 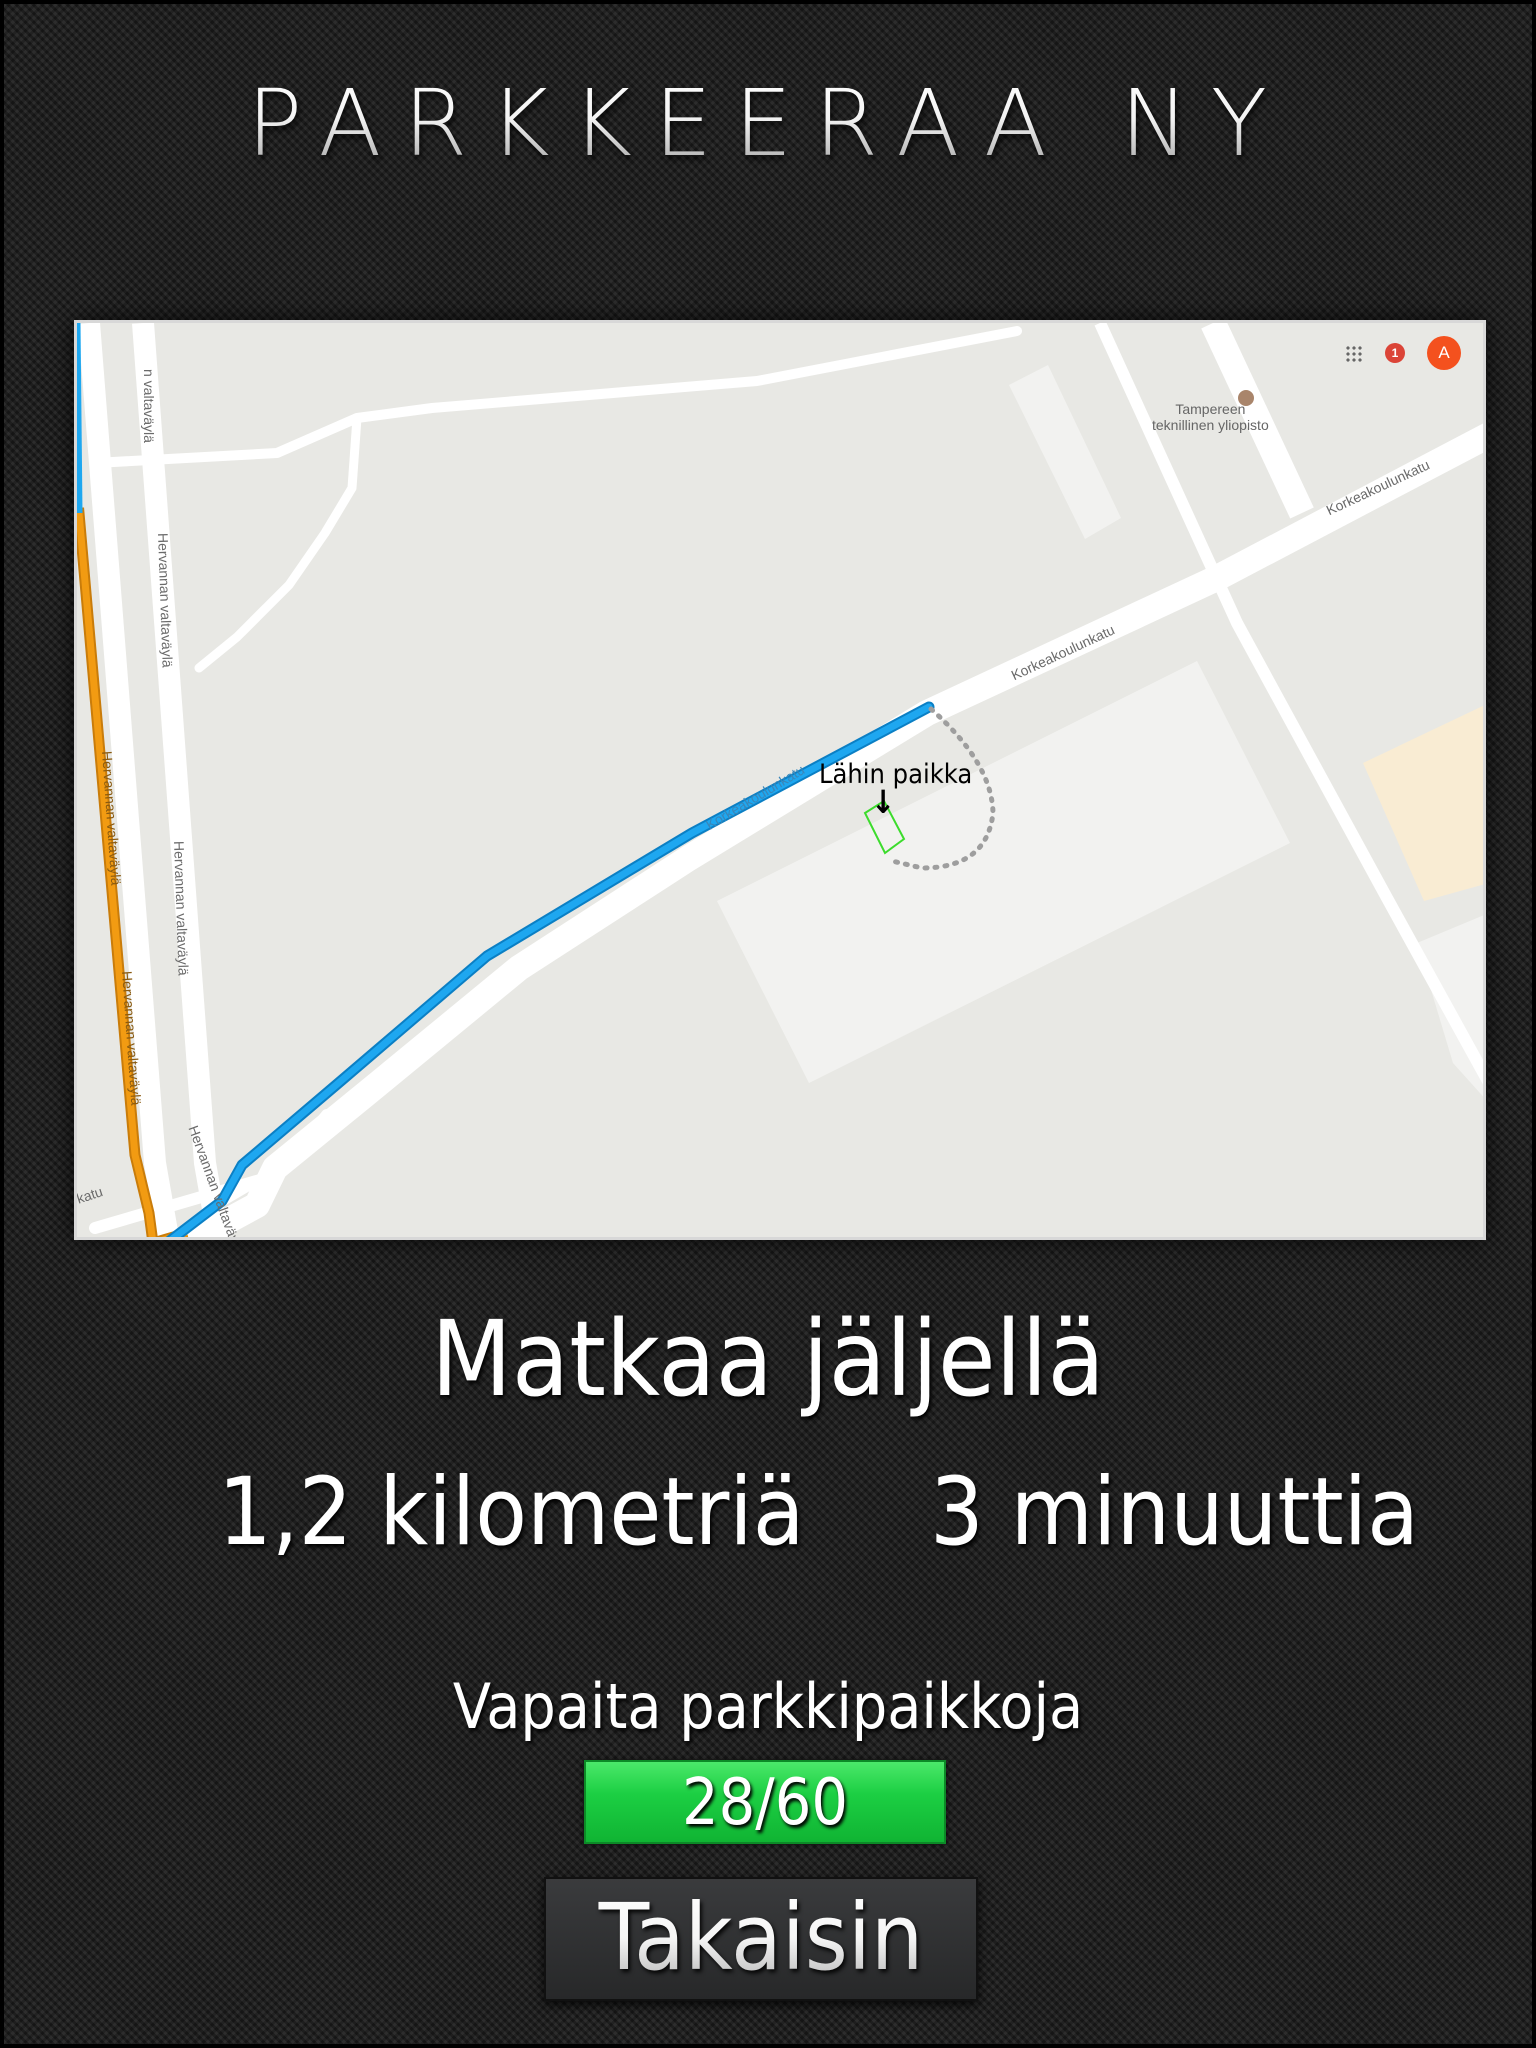 I want to click on poi-label-line2: teknillinen yliopisto, so click(x=1210, y=425).